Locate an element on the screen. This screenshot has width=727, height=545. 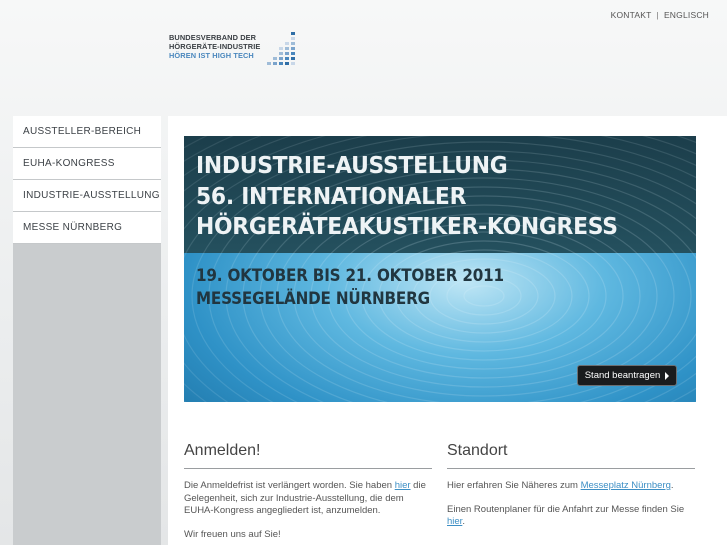
english-link: ENGLISCH is located at coordinates (686, 15).